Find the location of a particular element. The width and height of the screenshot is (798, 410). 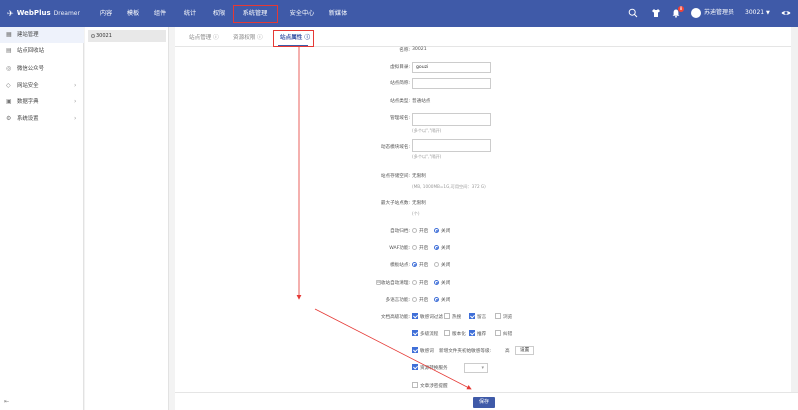

chevron-down-icon: ▾ is located at coordinates (482, 368).